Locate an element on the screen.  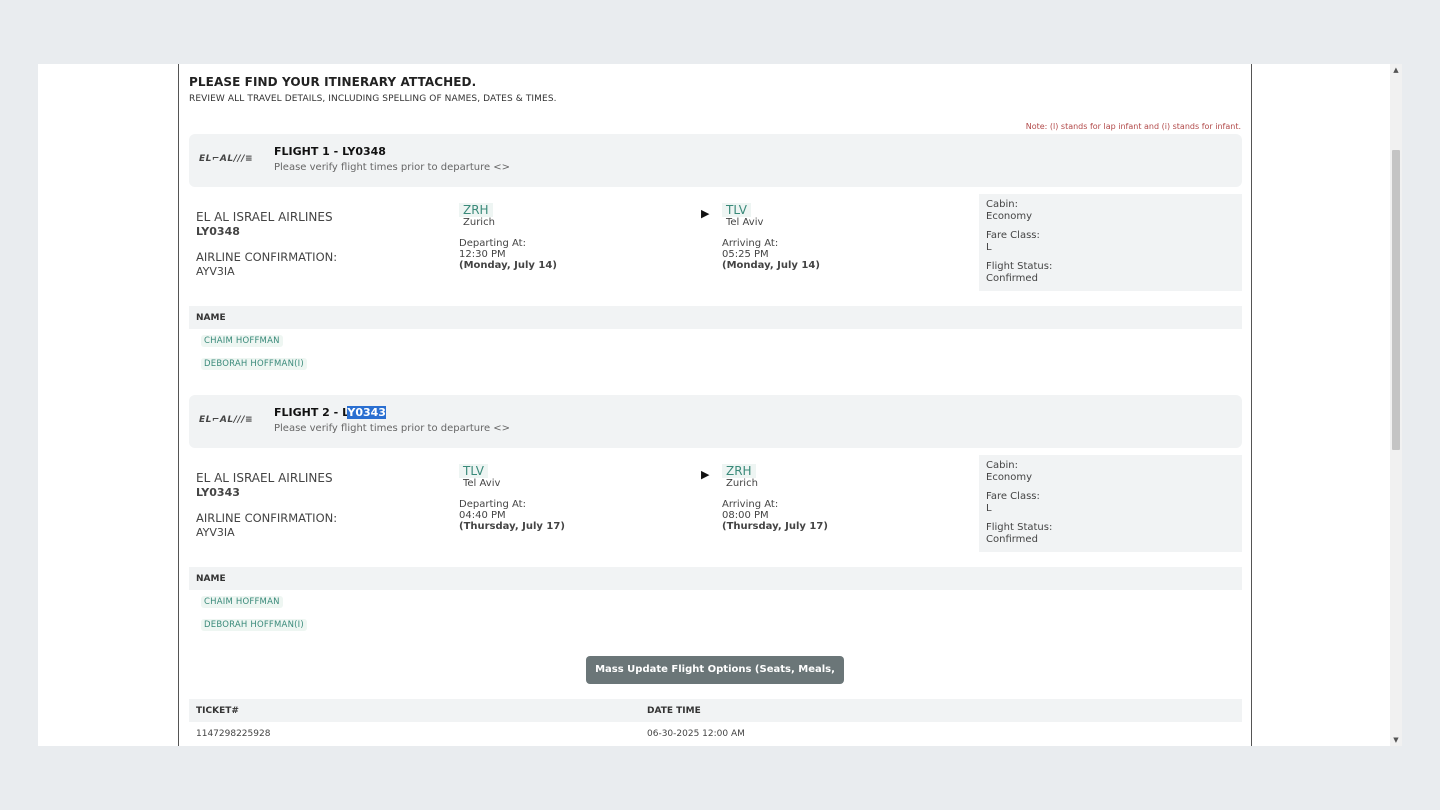
table-row: 1147298225928 06-30-2025 12:00 AM is located at coordinates (715, 735).